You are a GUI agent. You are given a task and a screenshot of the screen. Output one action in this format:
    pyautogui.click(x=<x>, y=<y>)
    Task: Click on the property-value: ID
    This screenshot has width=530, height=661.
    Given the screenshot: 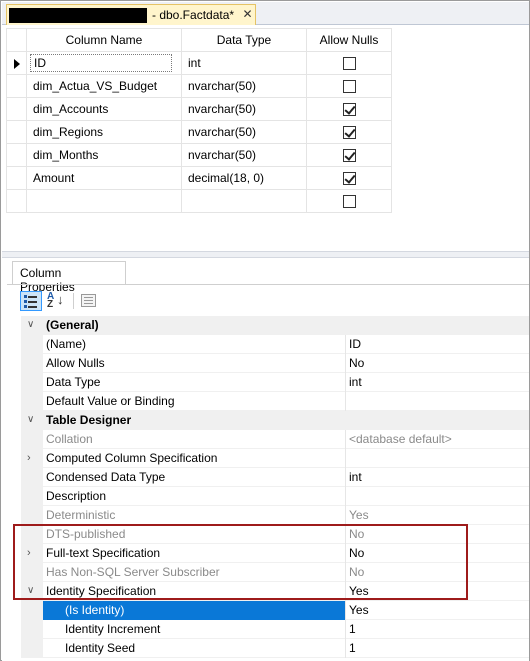 What is the action you would take?
    pyautogui.click(x=355, y=344)
    